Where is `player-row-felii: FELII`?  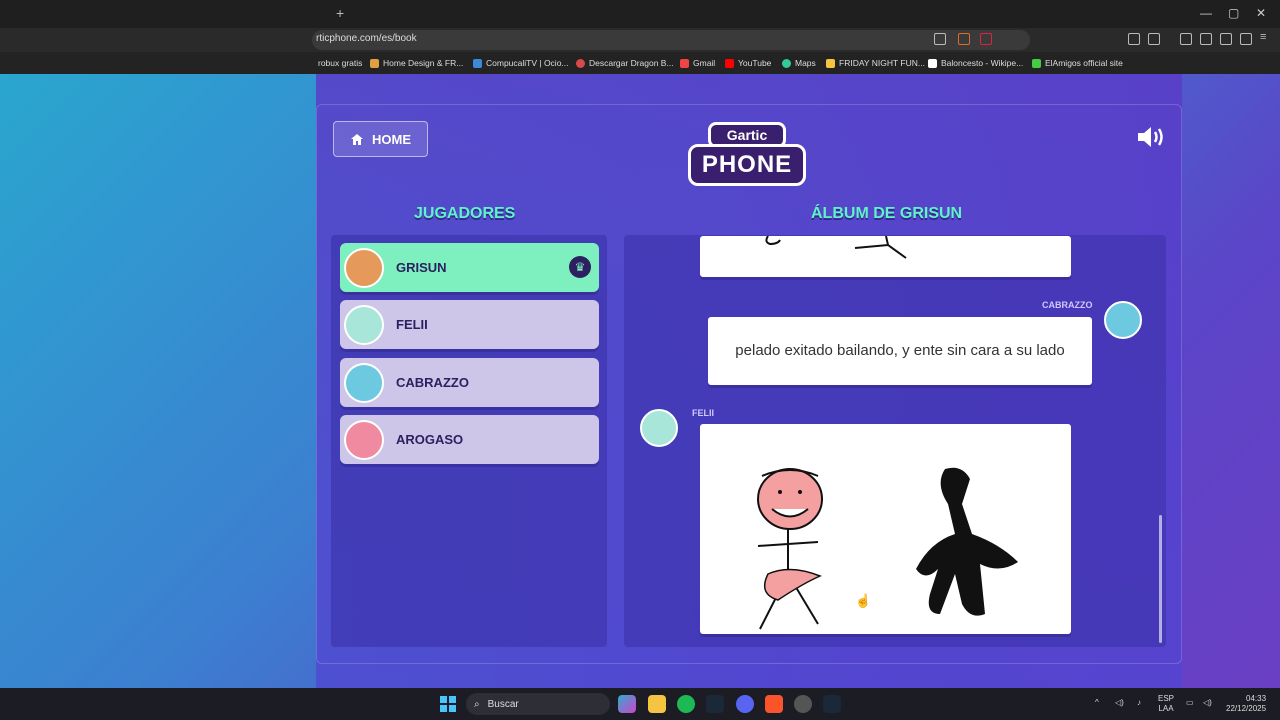
player-row-felii: FELII is located at coordinates (469, 324).